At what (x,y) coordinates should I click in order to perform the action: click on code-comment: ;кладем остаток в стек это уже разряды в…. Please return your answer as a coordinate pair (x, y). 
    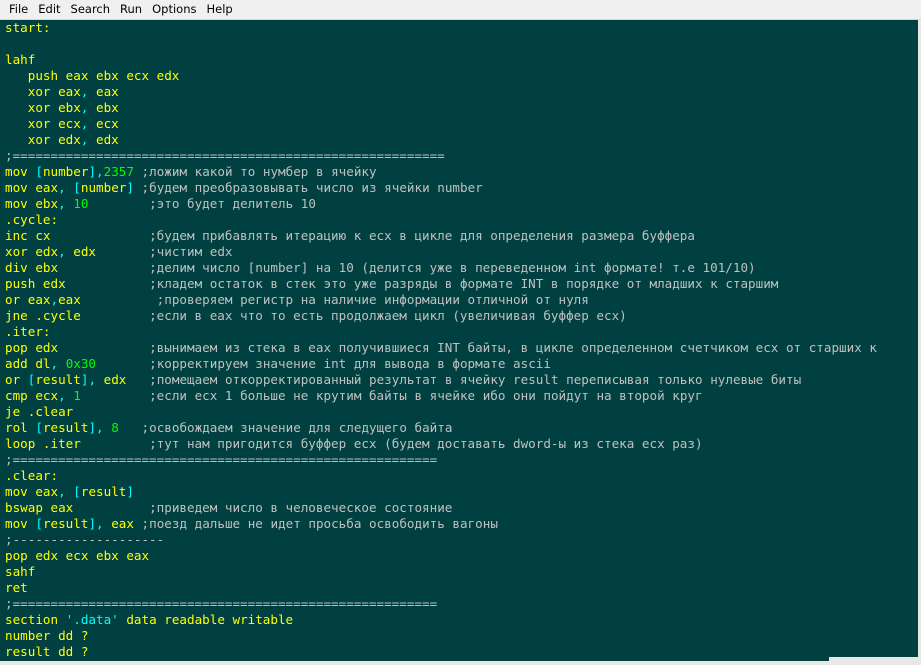
    Looking at the image, I should click on (422, 283).